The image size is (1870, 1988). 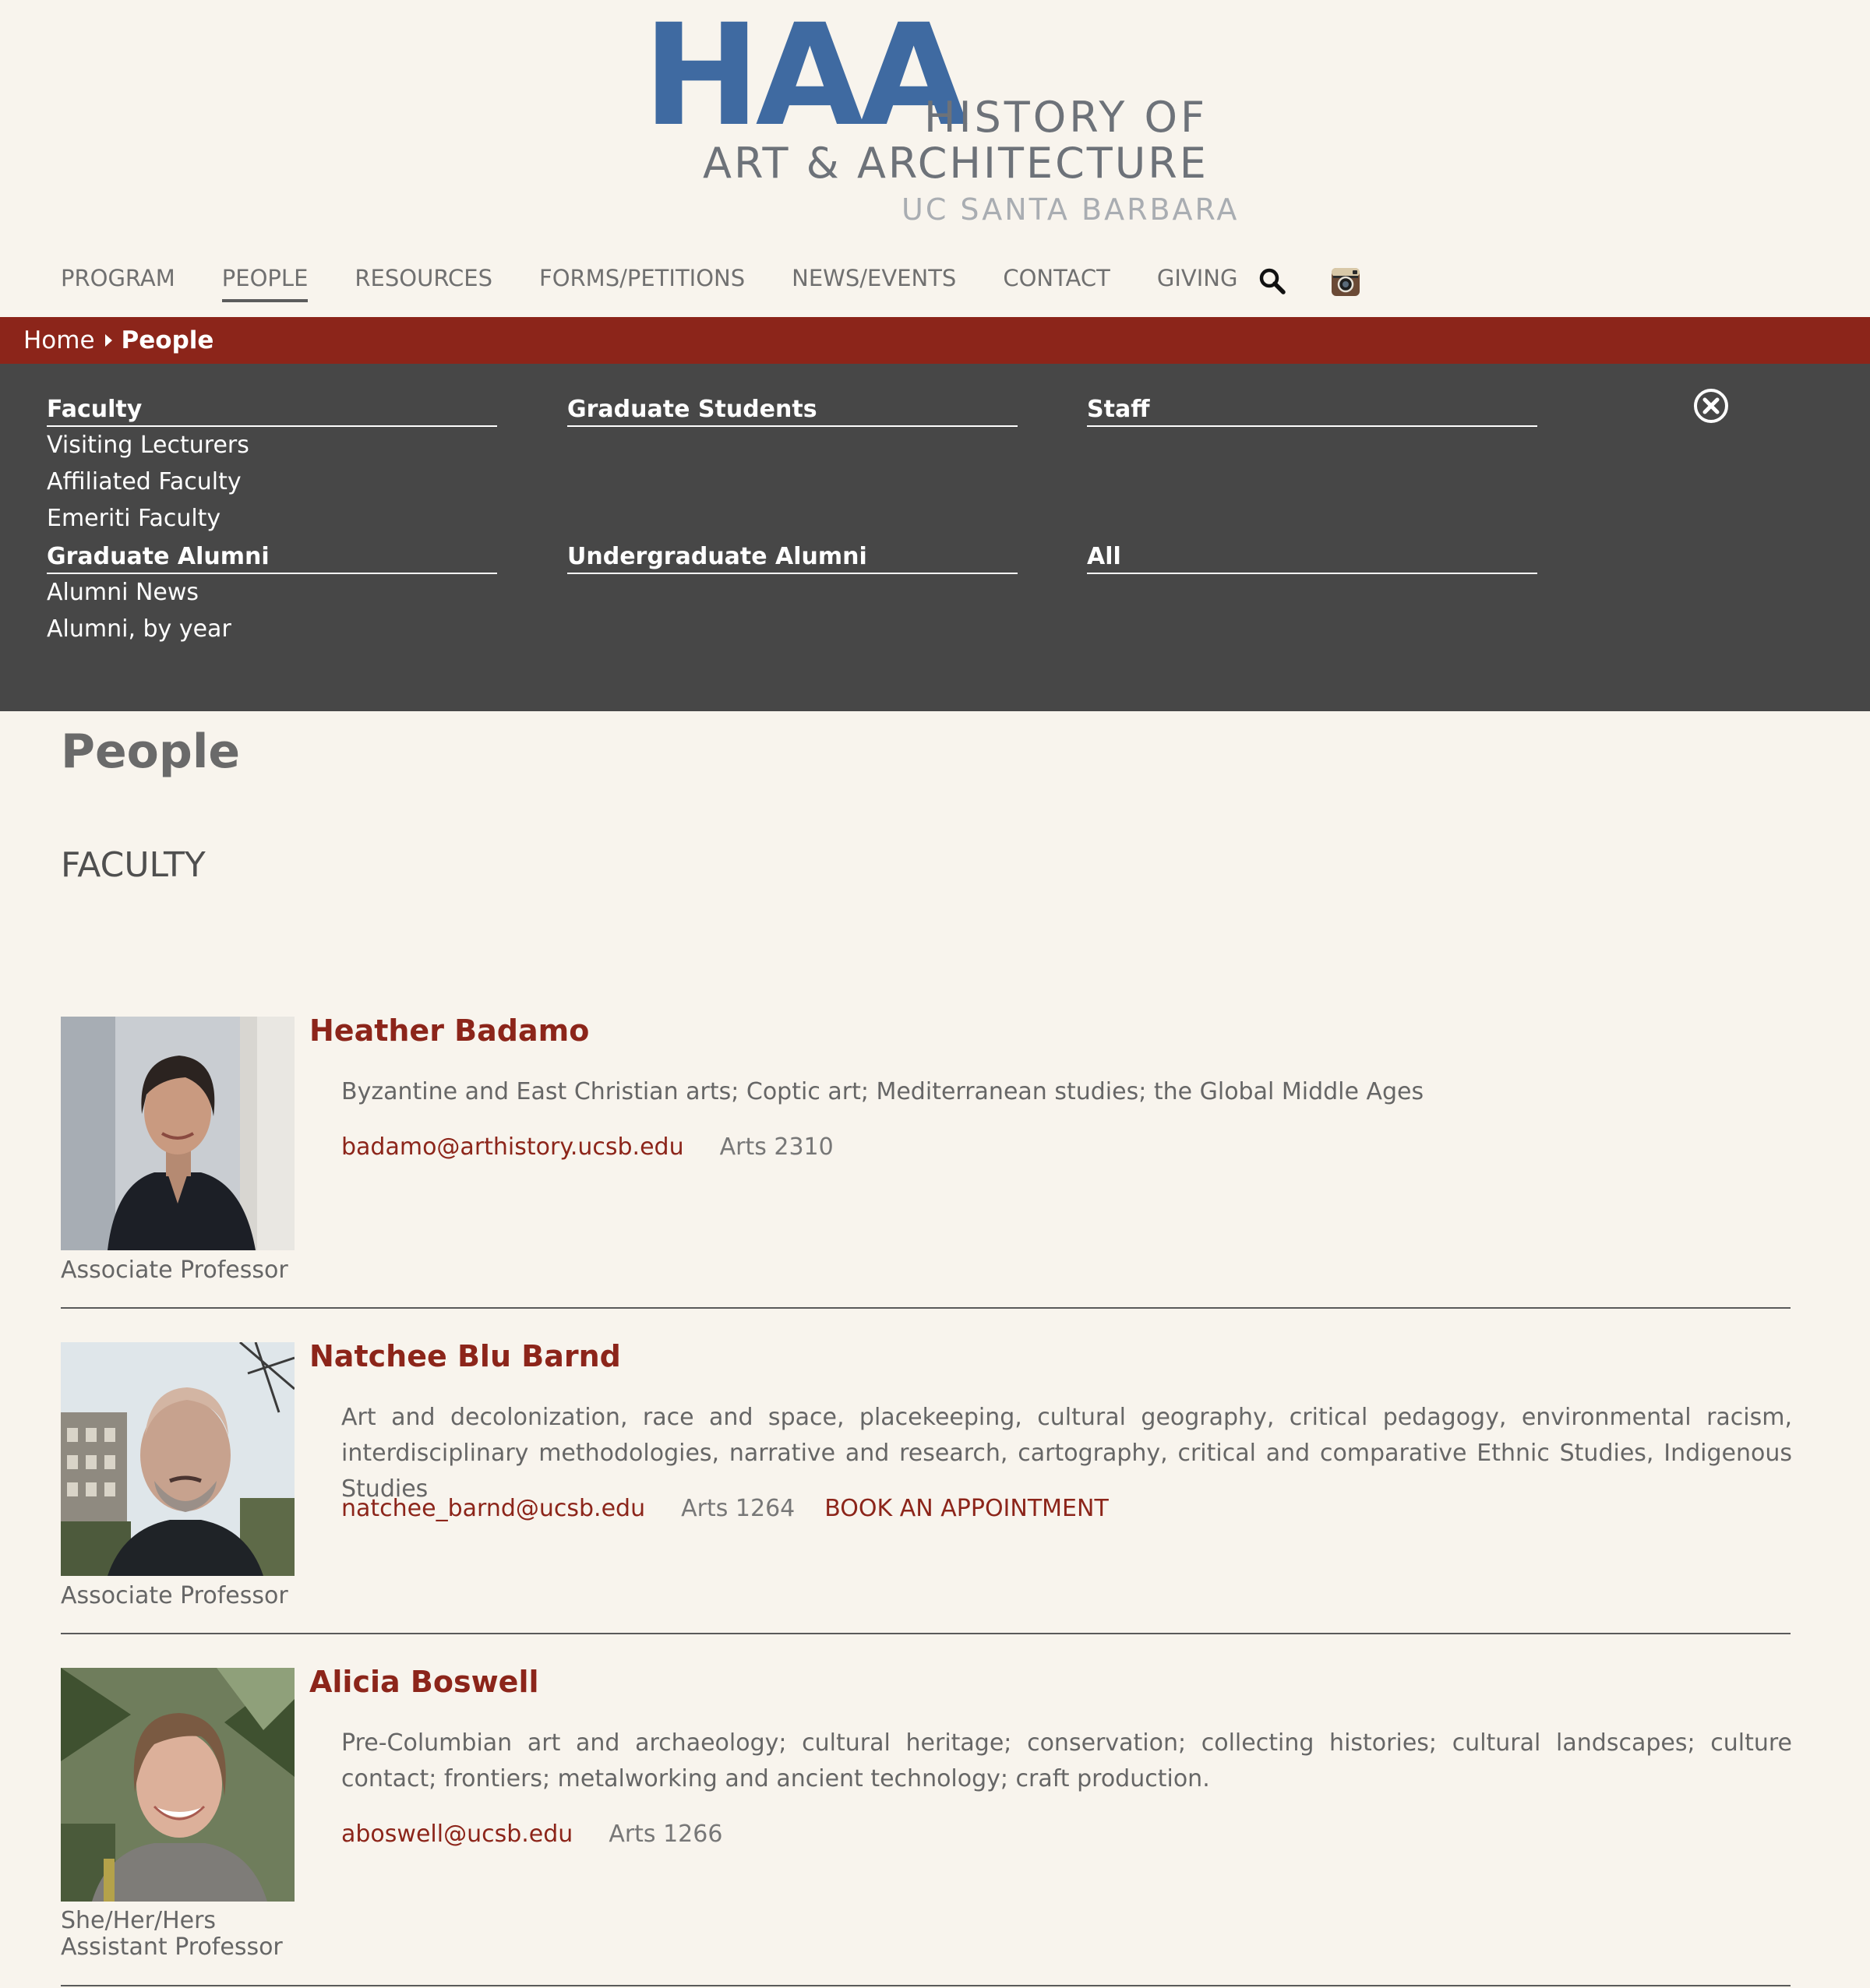 I want to click on nav-news-events: NEWS/EVENTS, so click(x=874, y=282).